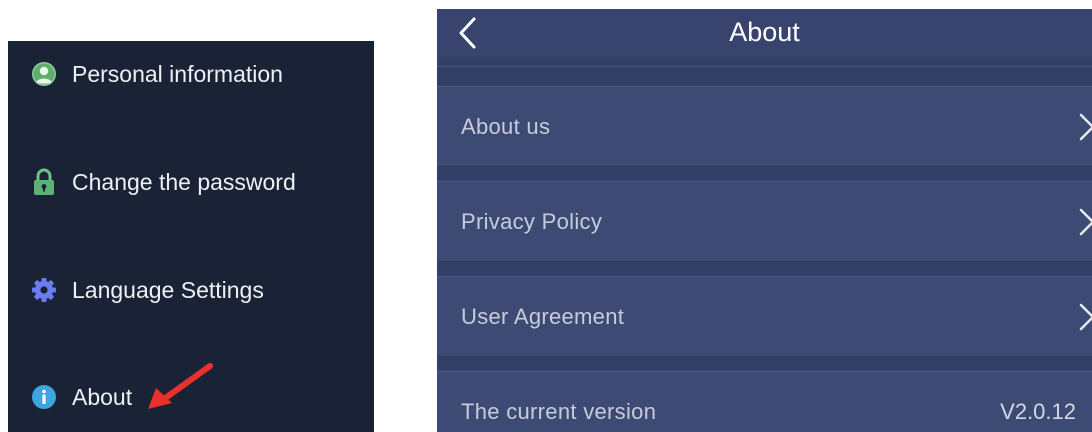  I want to click on version-value: V2.0.12, so click(1038, 411).